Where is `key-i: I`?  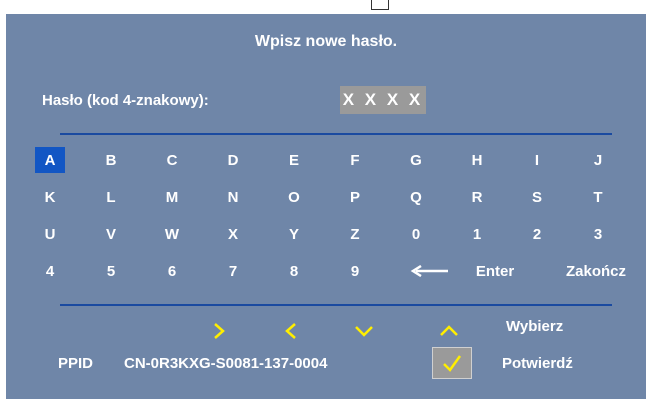
key-i: I is located at coordinates (537, 160).